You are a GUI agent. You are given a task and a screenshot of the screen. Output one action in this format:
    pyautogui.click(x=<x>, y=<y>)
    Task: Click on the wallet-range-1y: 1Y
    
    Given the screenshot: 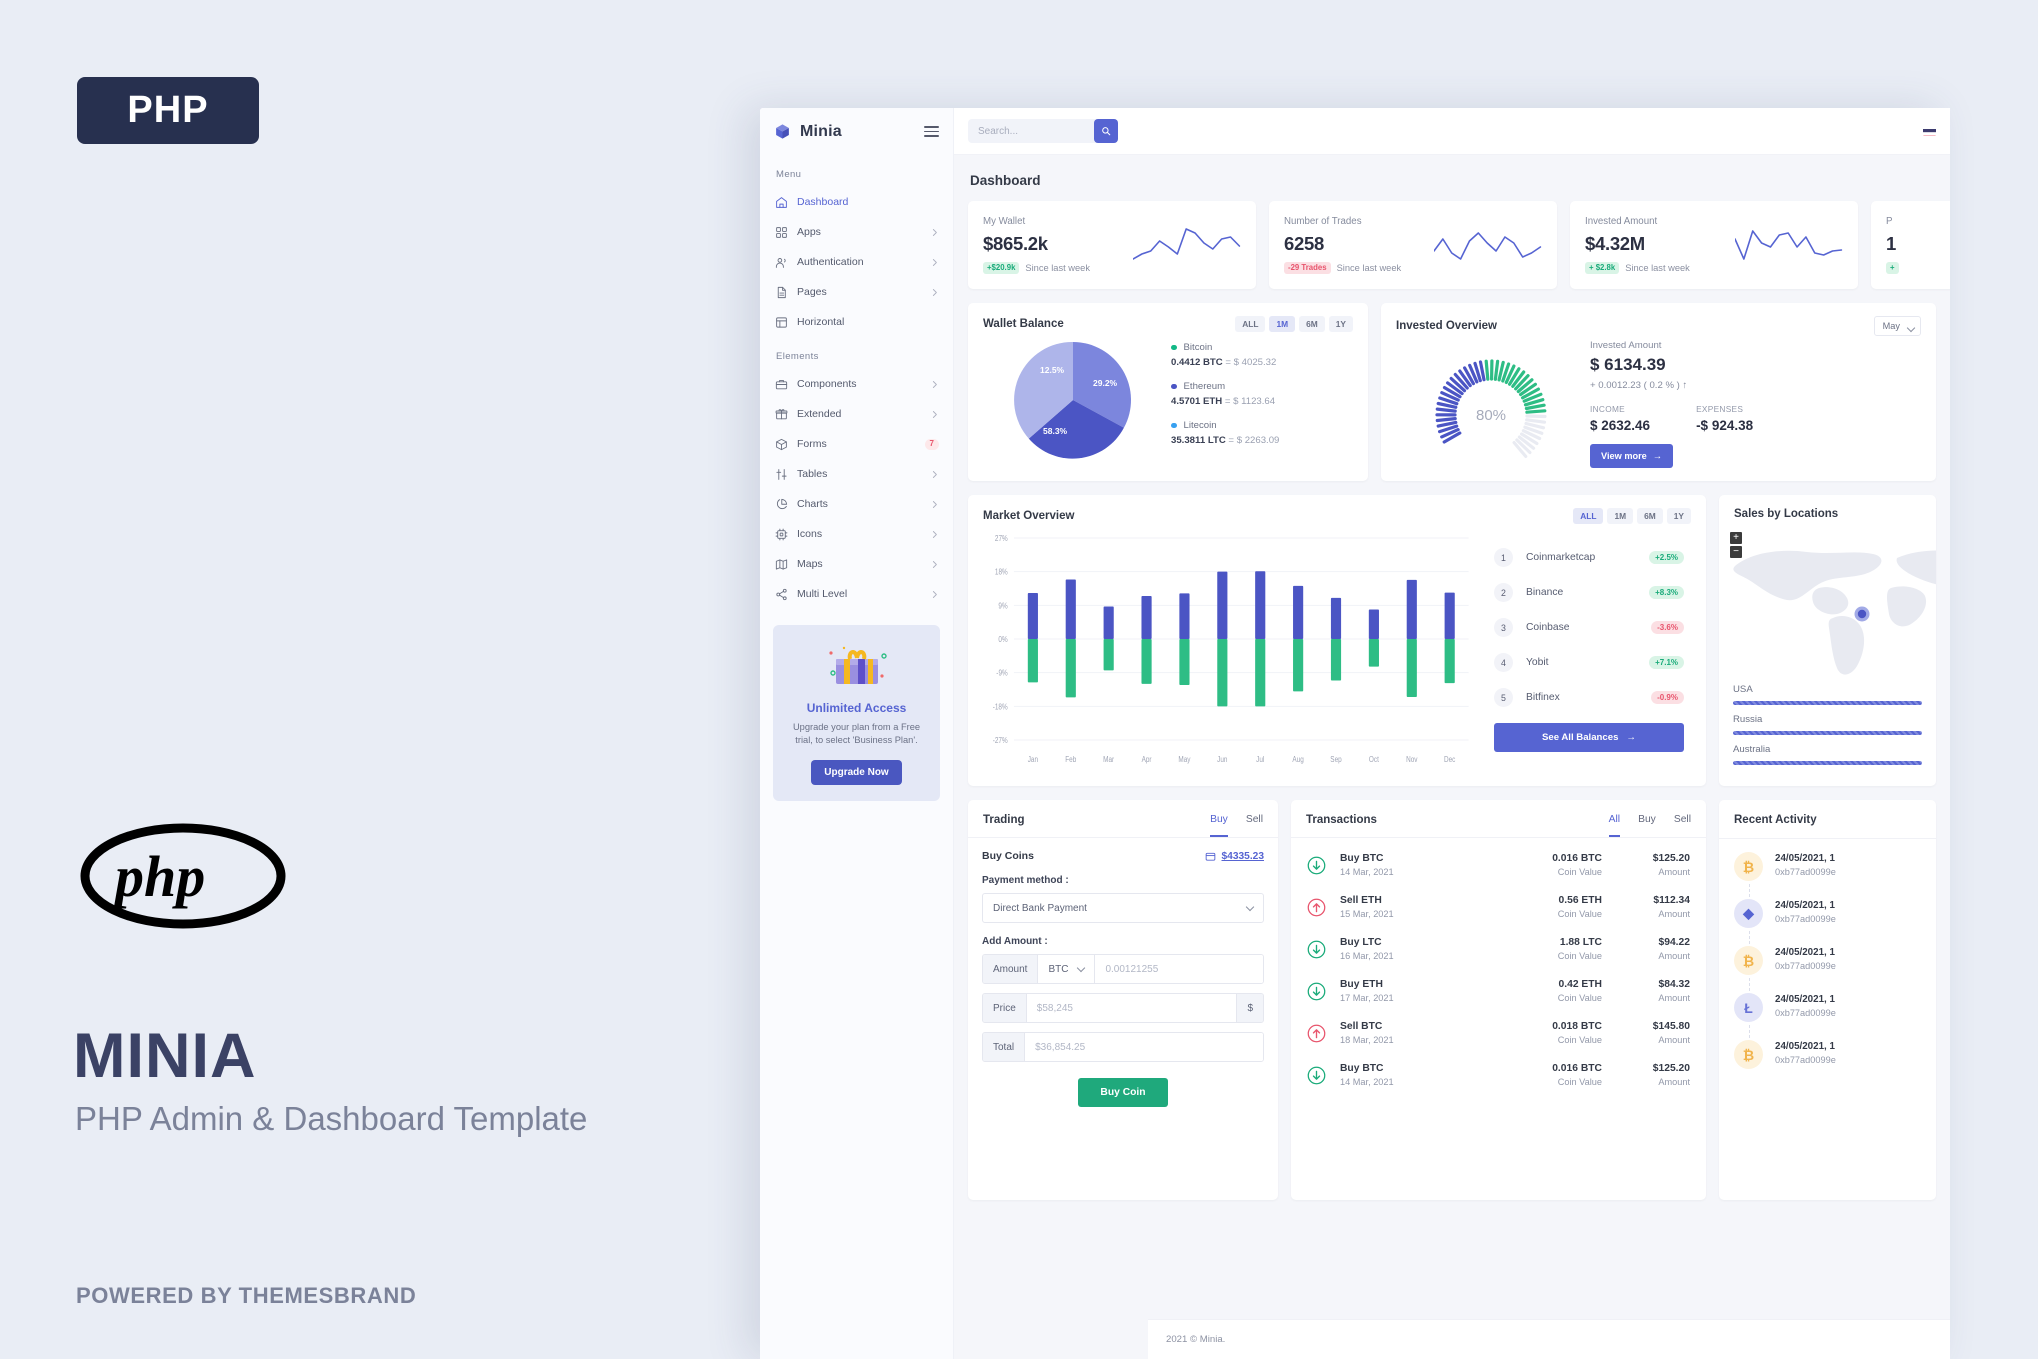 What is the action you would take?
    pyautogui.click(x=1340, y=324)
    